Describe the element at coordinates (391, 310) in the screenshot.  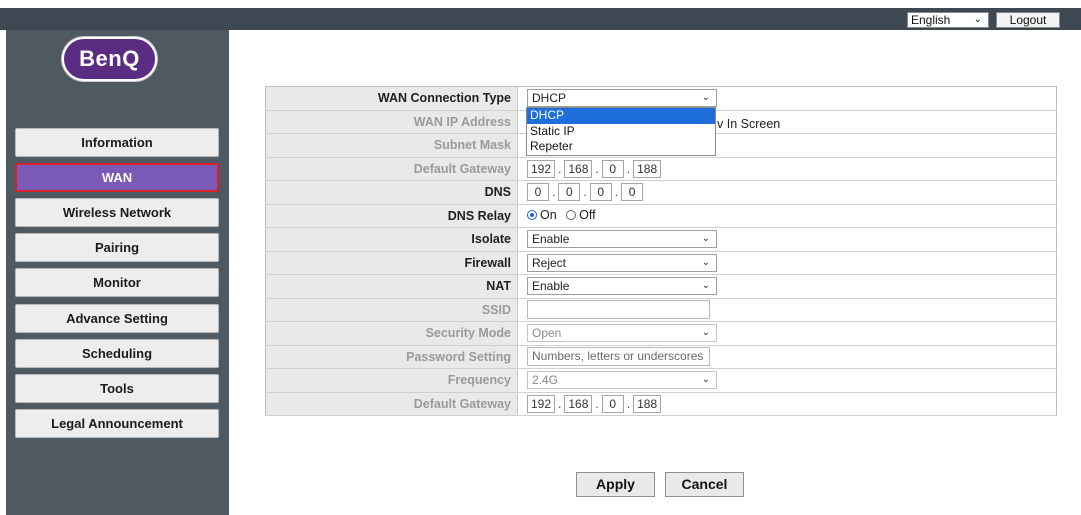
I see `label-ssid: SSID` at that location.